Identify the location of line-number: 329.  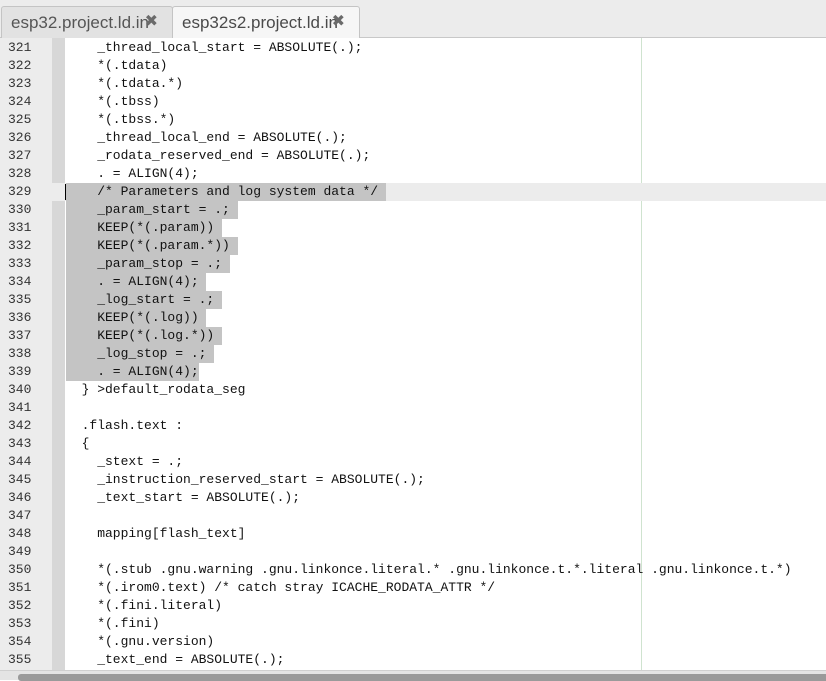
(20, 191).